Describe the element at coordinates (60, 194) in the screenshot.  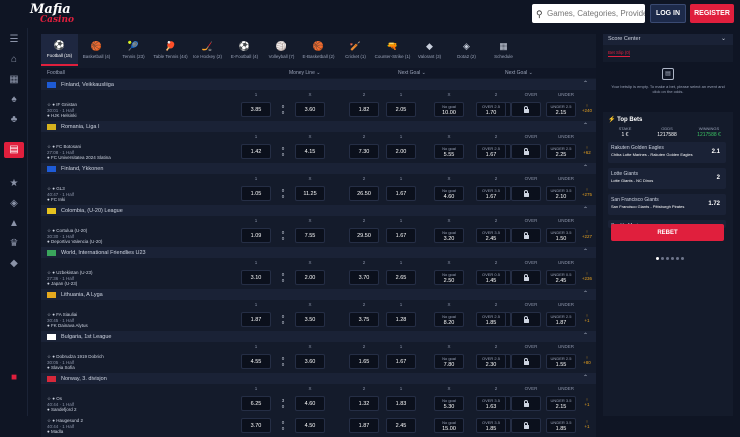
I see `match-teams: ☆ ● GL3 40:47 · 1 Half ● FC Inki` at that location.